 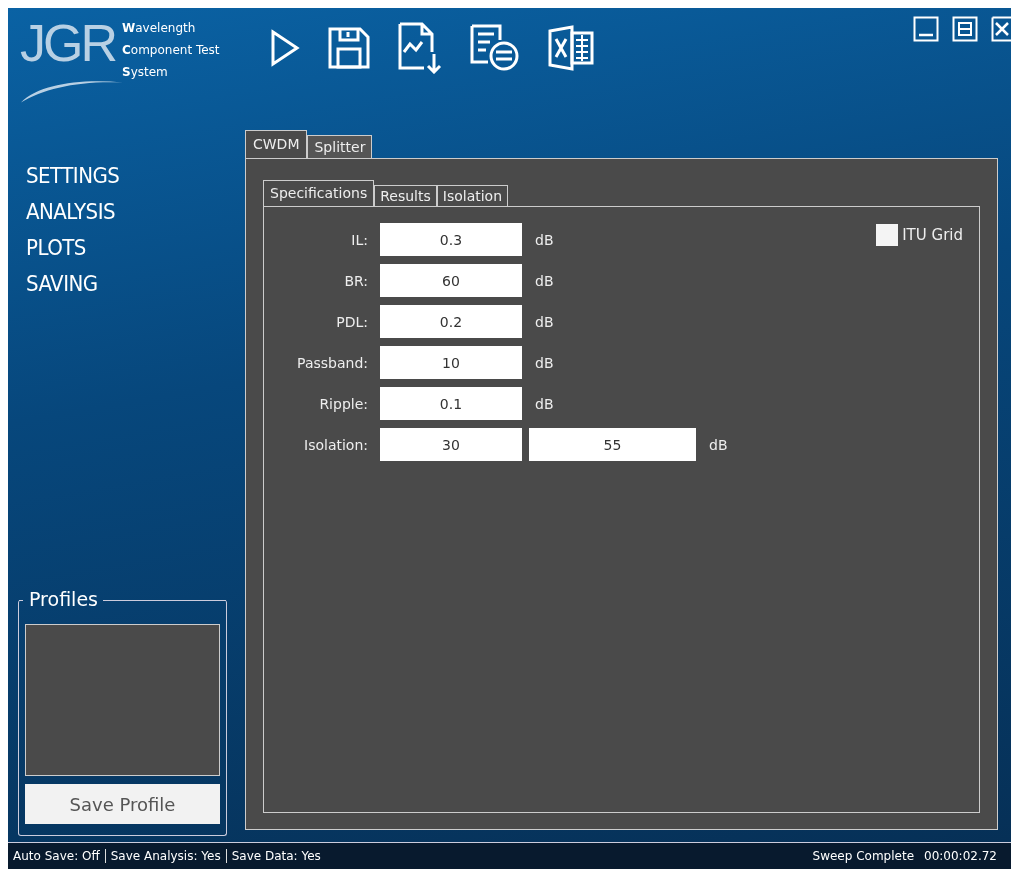 I want to click on field-label: BR:, so click(x=355, y=280).